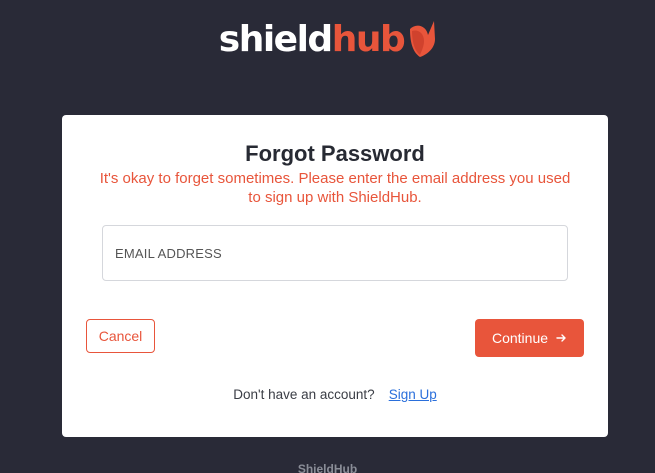 This screenshot has width=655, height=473. Describe the element at coordinates (421, 40) in the screenshot. I see `shield-heart-icon` at that location.